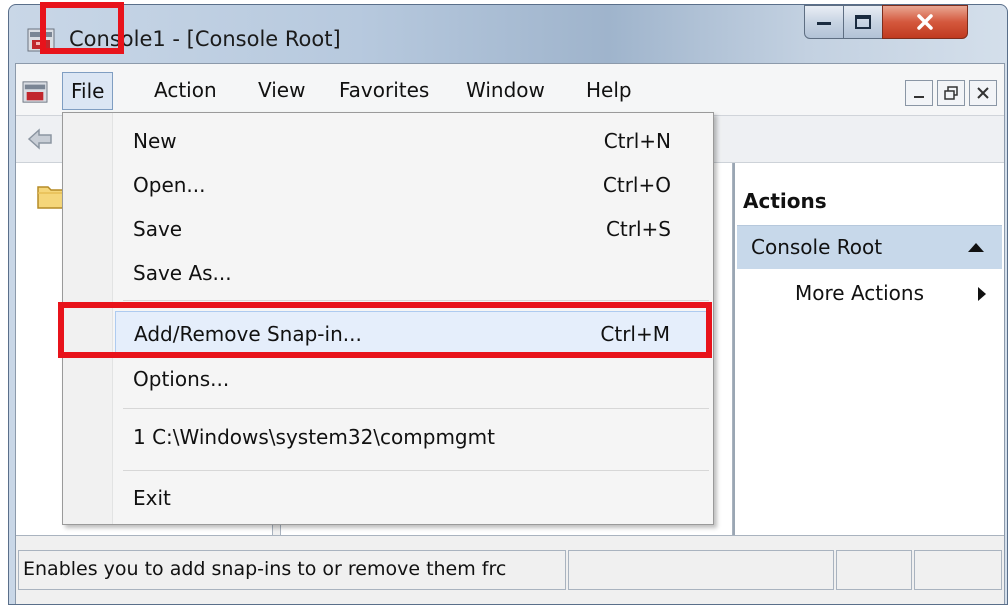 The width and height of the screenshot is (1008, 605). I want to click on menu-item-label: 1 C:\Windows\system32\compmgmt, so click(314, 437).